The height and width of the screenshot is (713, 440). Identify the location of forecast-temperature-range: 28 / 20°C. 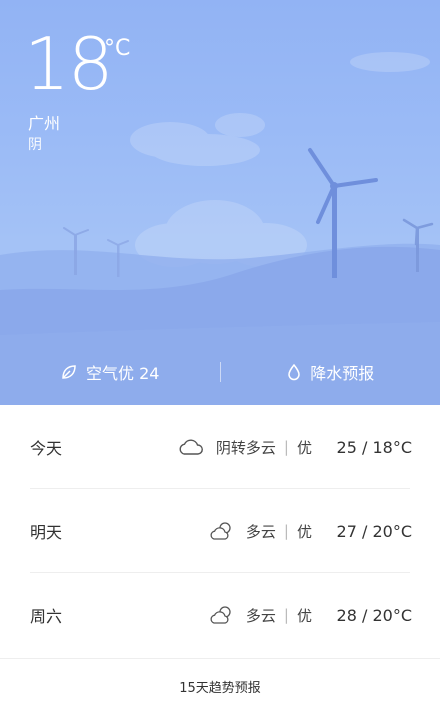
(374, 615).